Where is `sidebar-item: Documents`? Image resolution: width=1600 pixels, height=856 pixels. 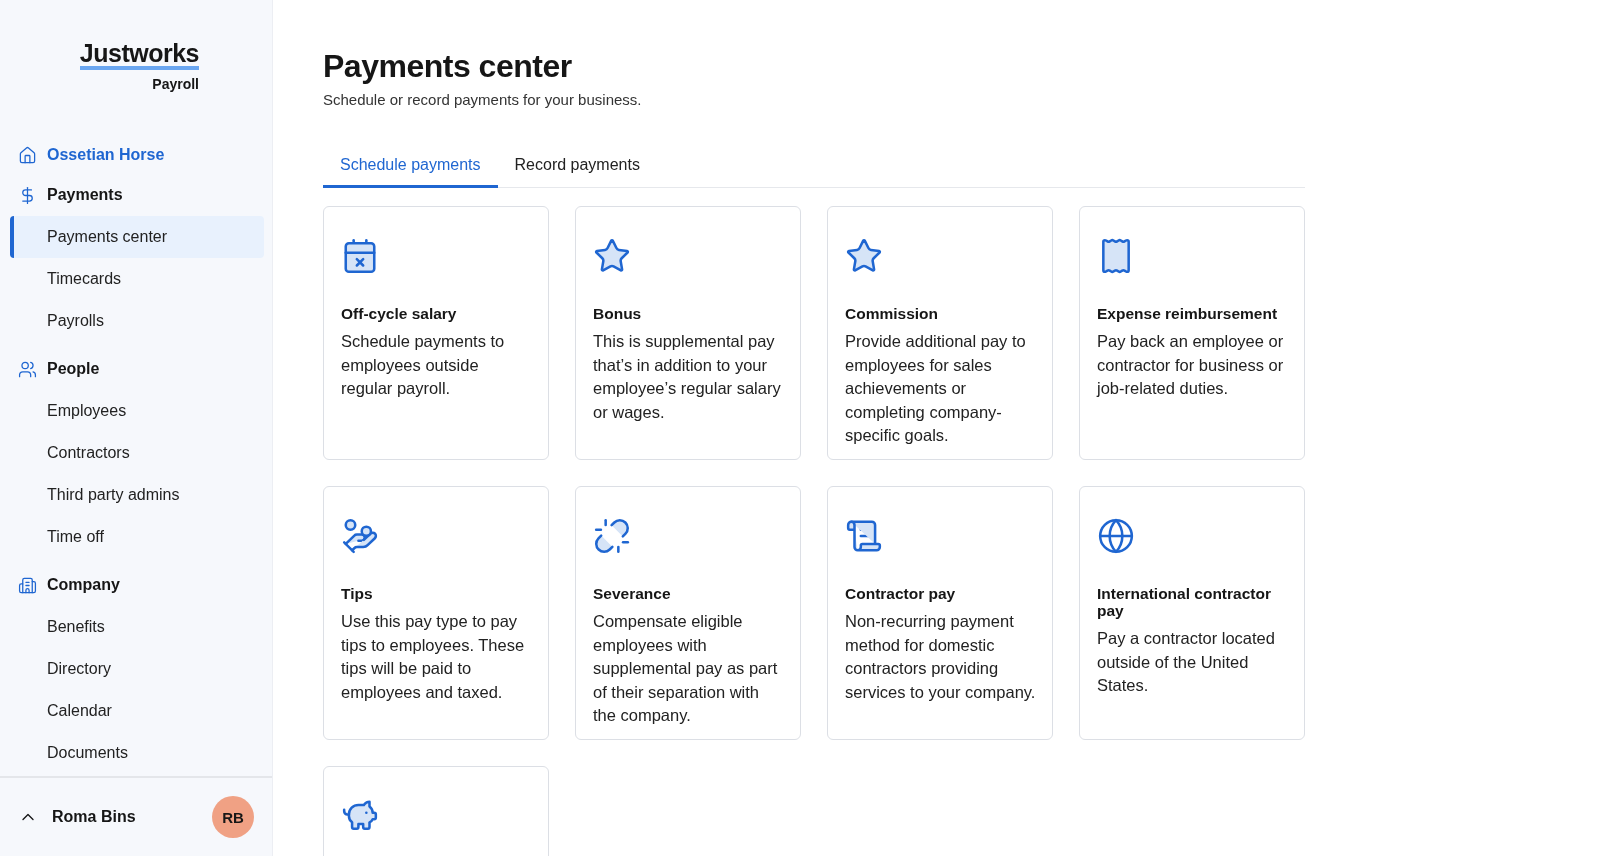 sidebar-item: Documents is located at coordinates (137, 753).